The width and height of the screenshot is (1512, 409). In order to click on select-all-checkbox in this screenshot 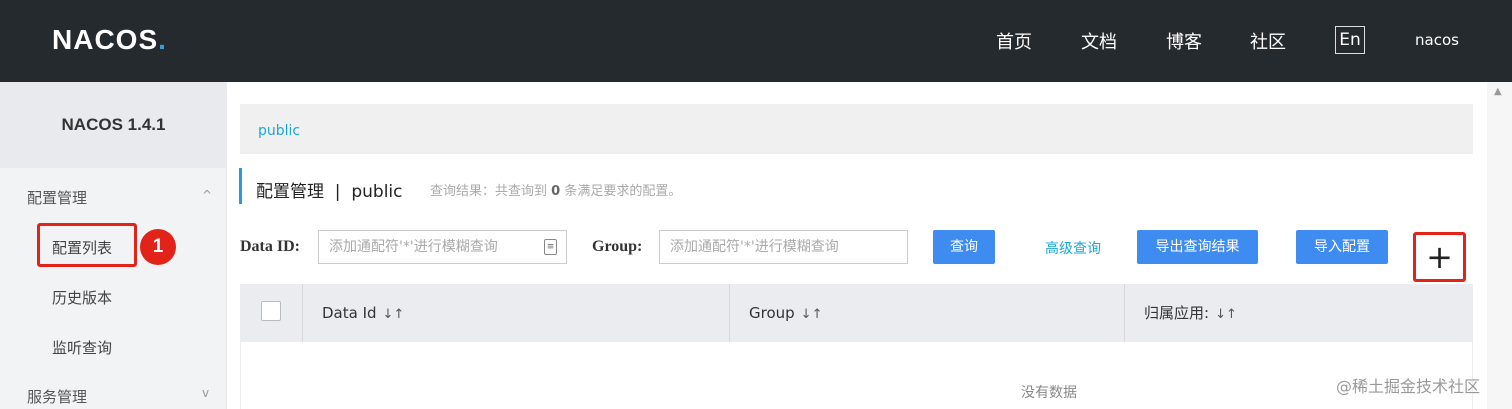, I will do `click(271, 311)`.